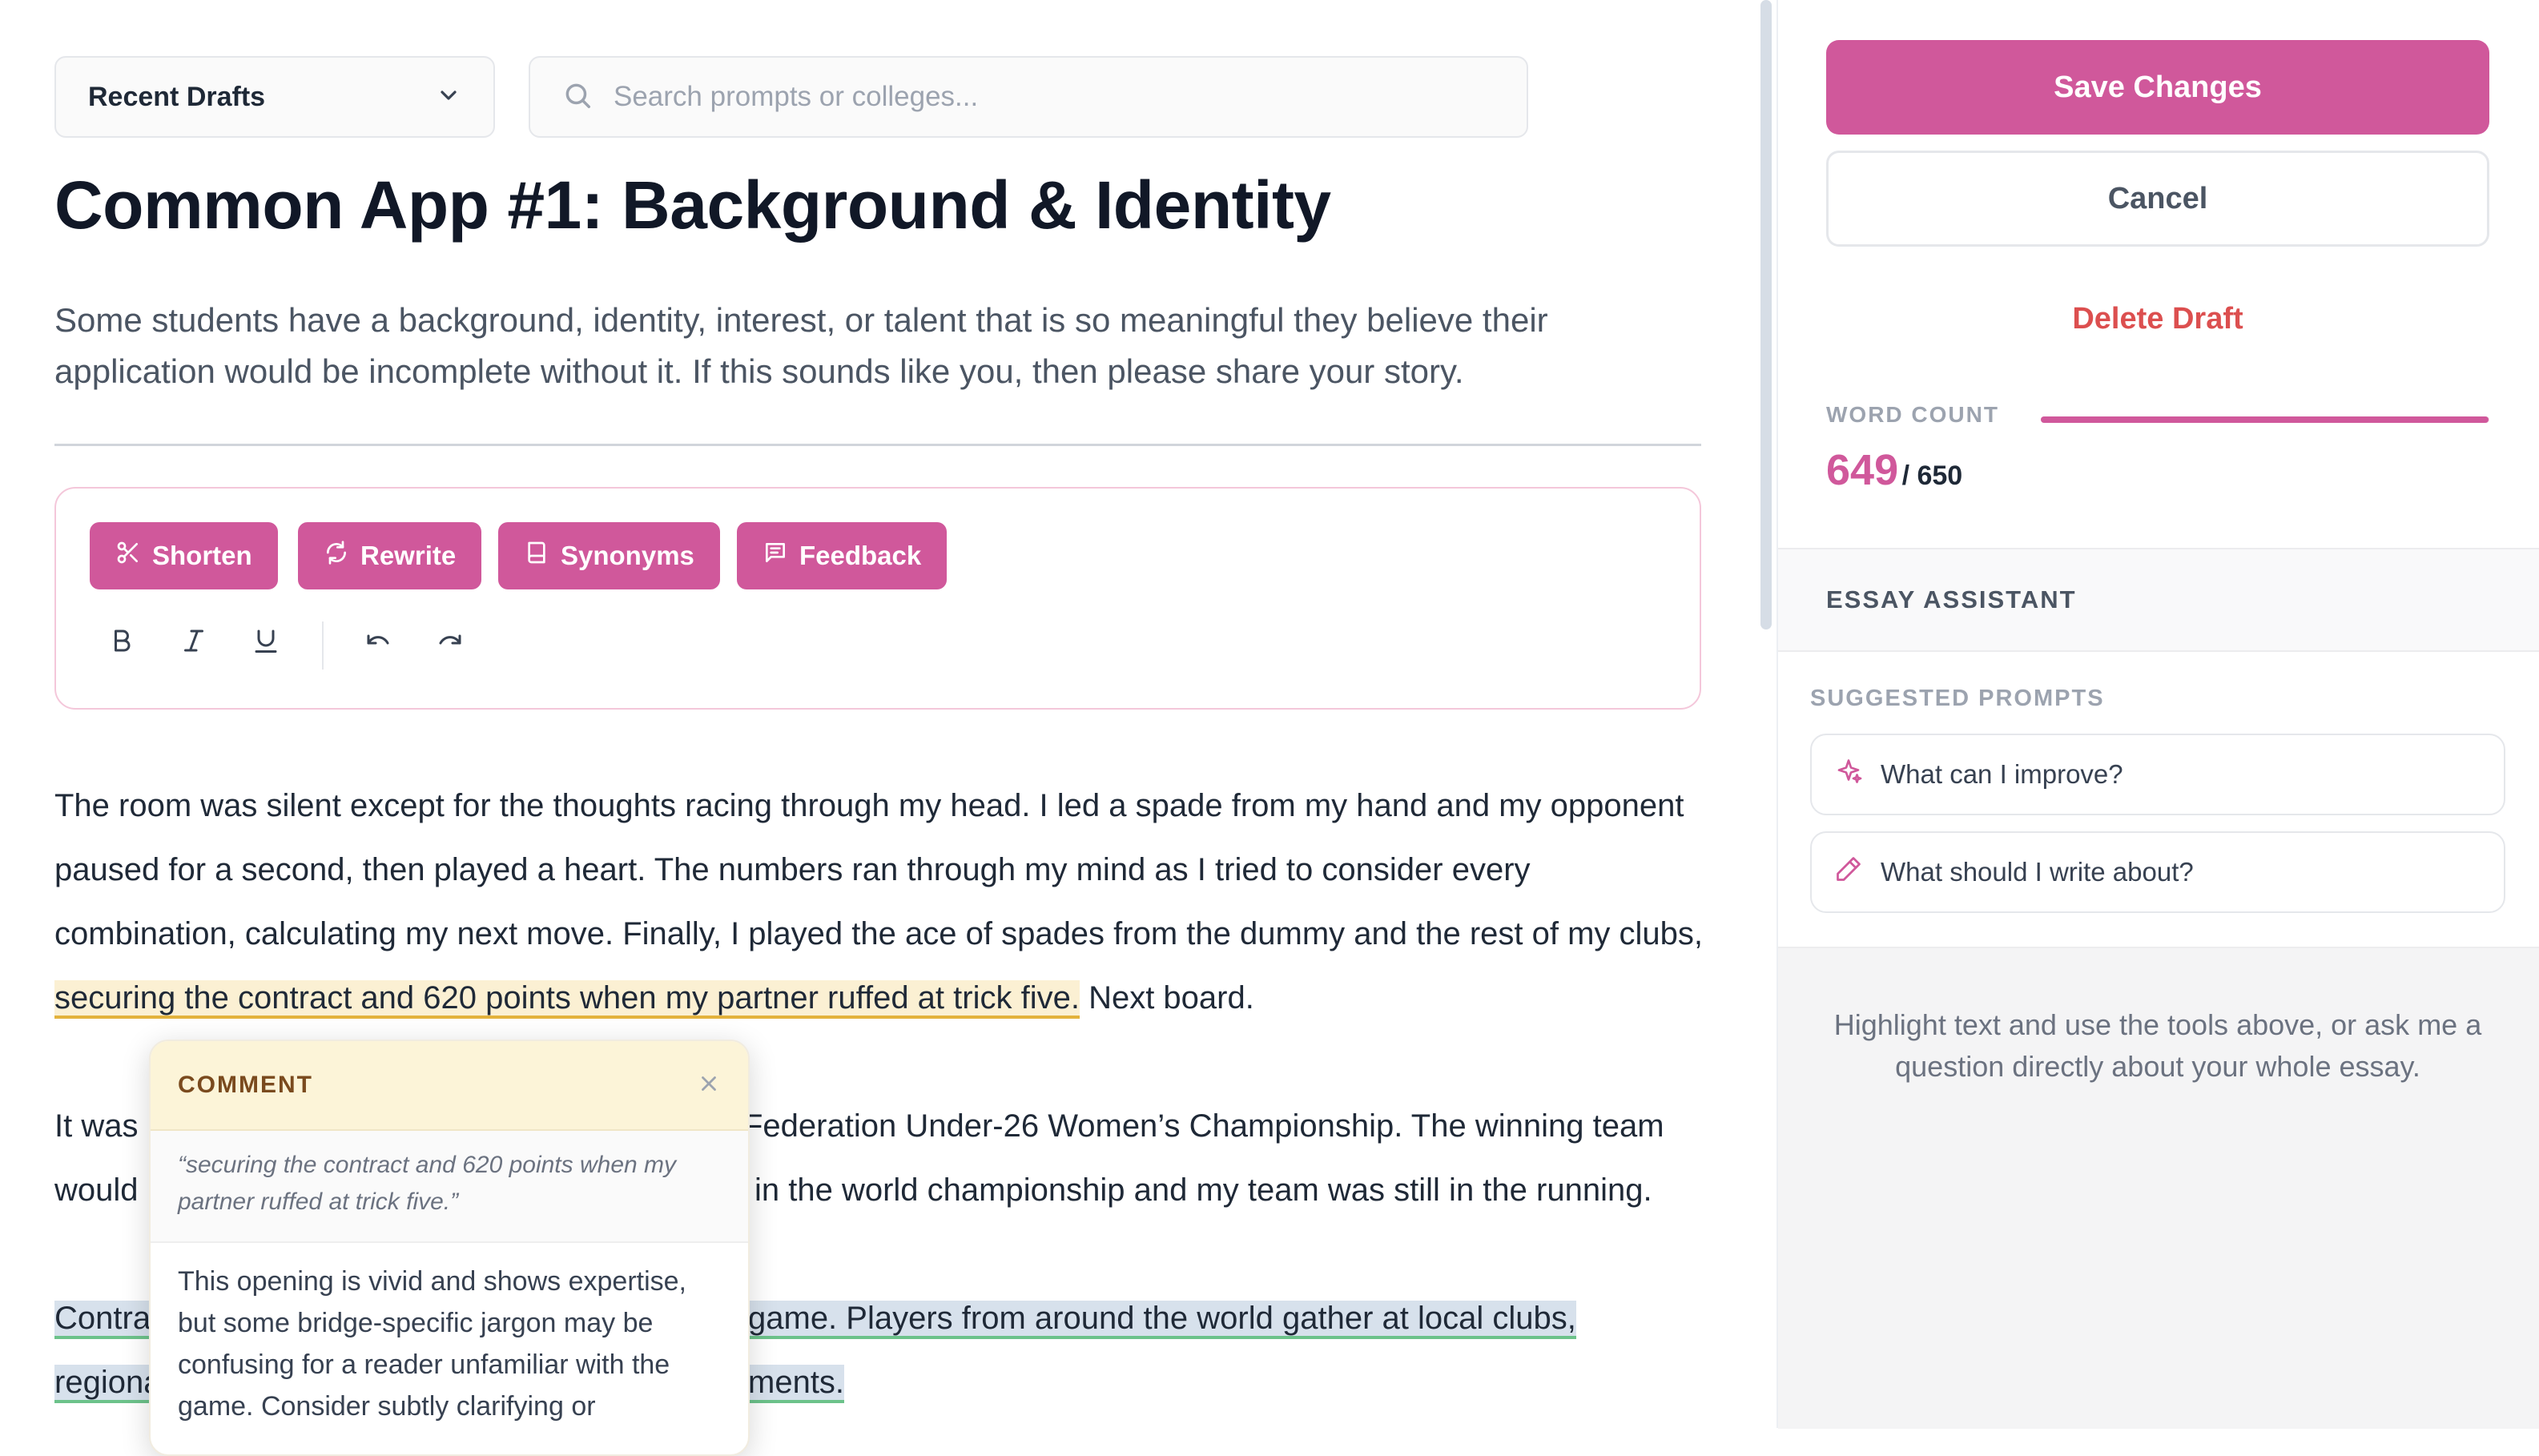 This screenshot has width=2539, height=1456. I want to click on message-icon, so click(775, 556).